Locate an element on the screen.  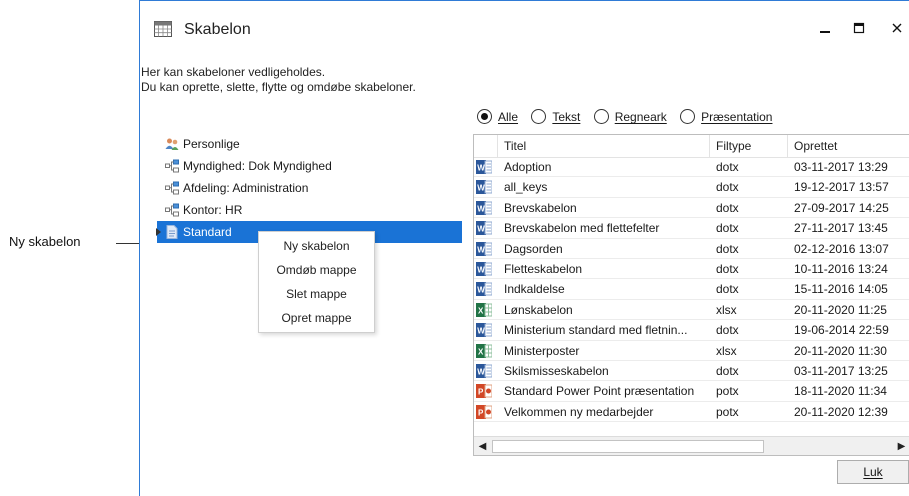
close-button: Luk is located at coordinates (873, 472).